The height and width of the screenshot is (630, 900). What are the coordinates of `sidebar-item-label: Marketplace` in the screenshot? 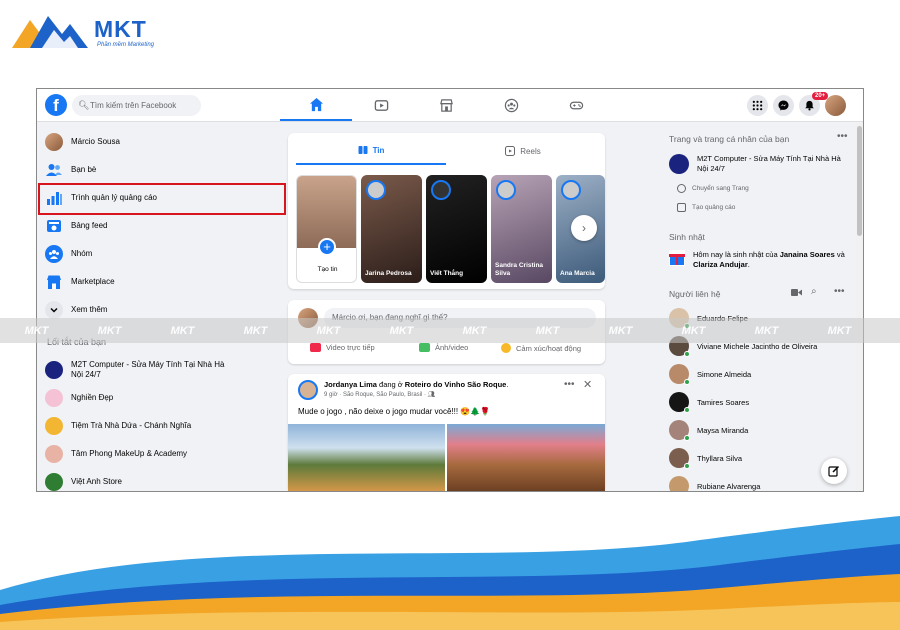 It's located at (93, 281).